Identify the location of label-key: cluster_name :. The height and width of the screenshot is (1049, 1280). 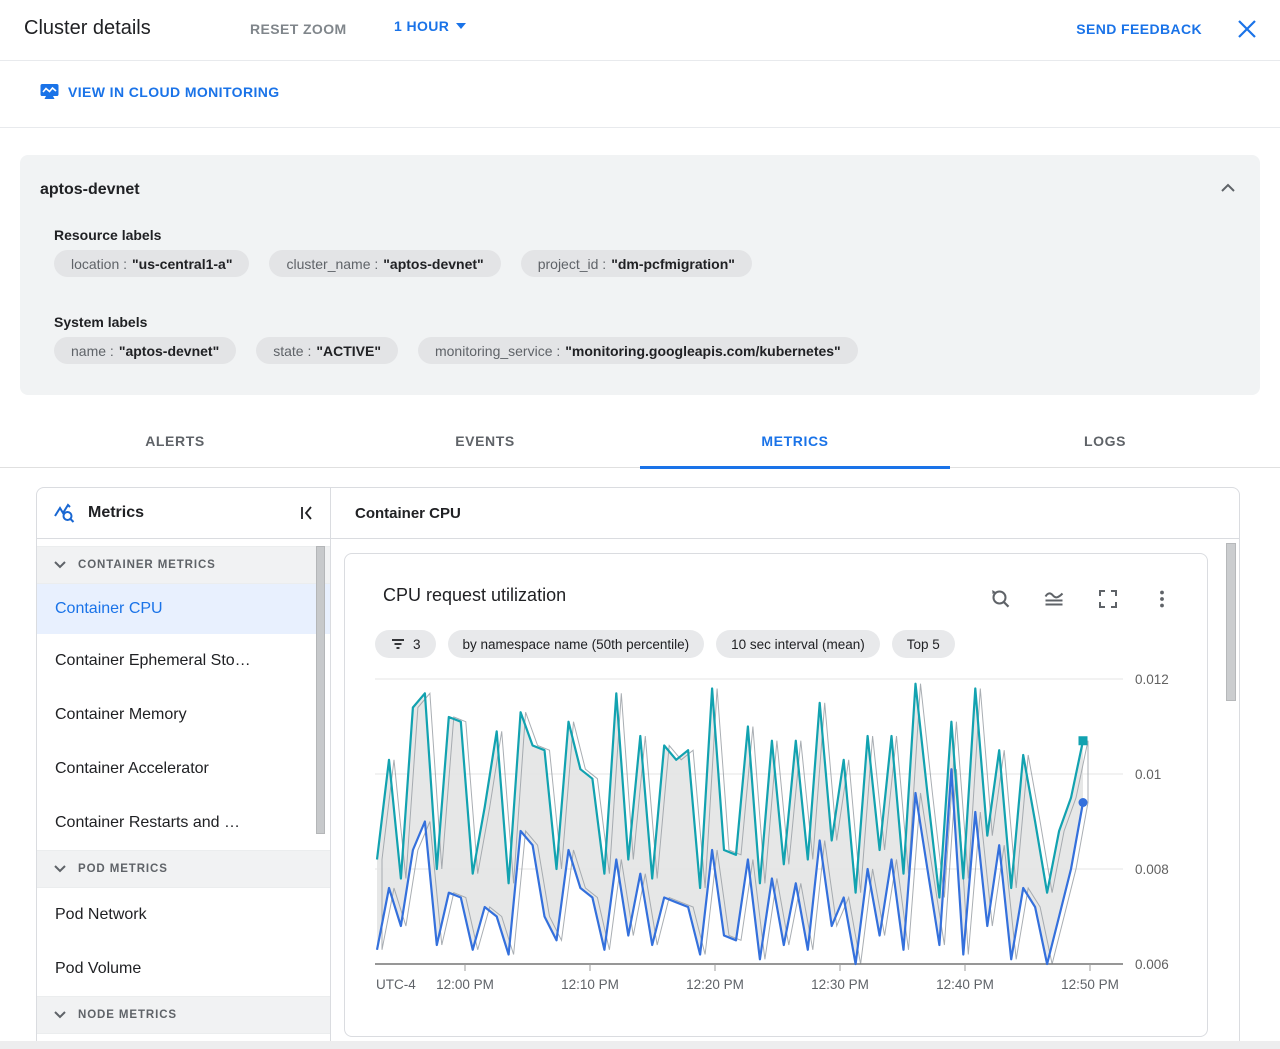
(332, 263).